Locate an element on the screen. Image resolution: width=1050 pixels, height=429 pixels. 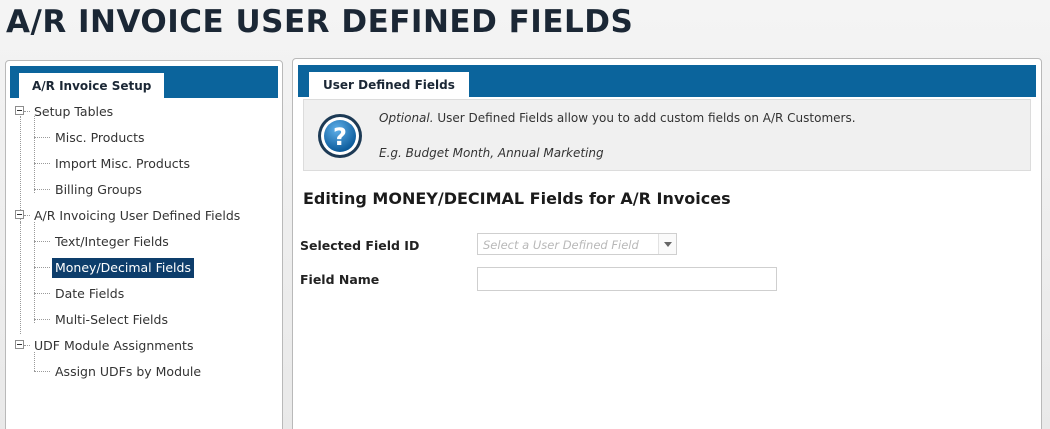
info-optional: Optional. is located at coordinates (406, 118).